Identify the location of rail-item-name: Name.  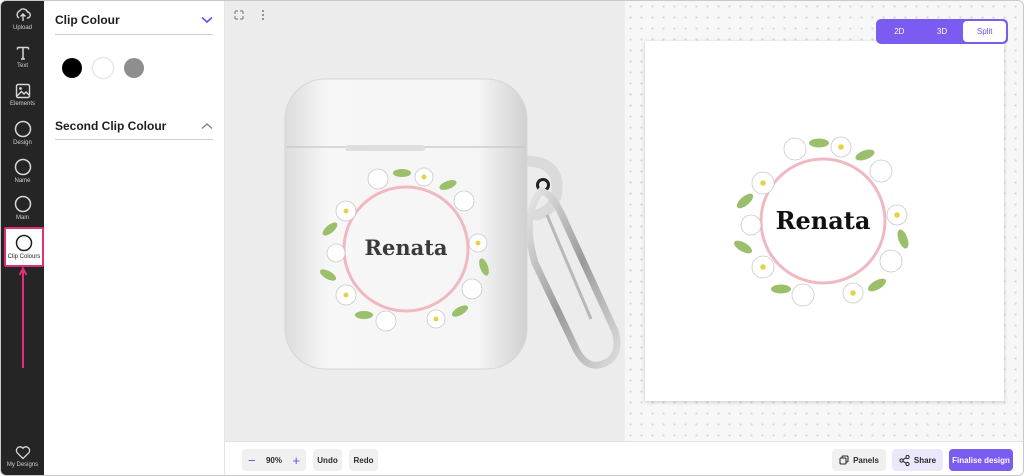
(22, 171).